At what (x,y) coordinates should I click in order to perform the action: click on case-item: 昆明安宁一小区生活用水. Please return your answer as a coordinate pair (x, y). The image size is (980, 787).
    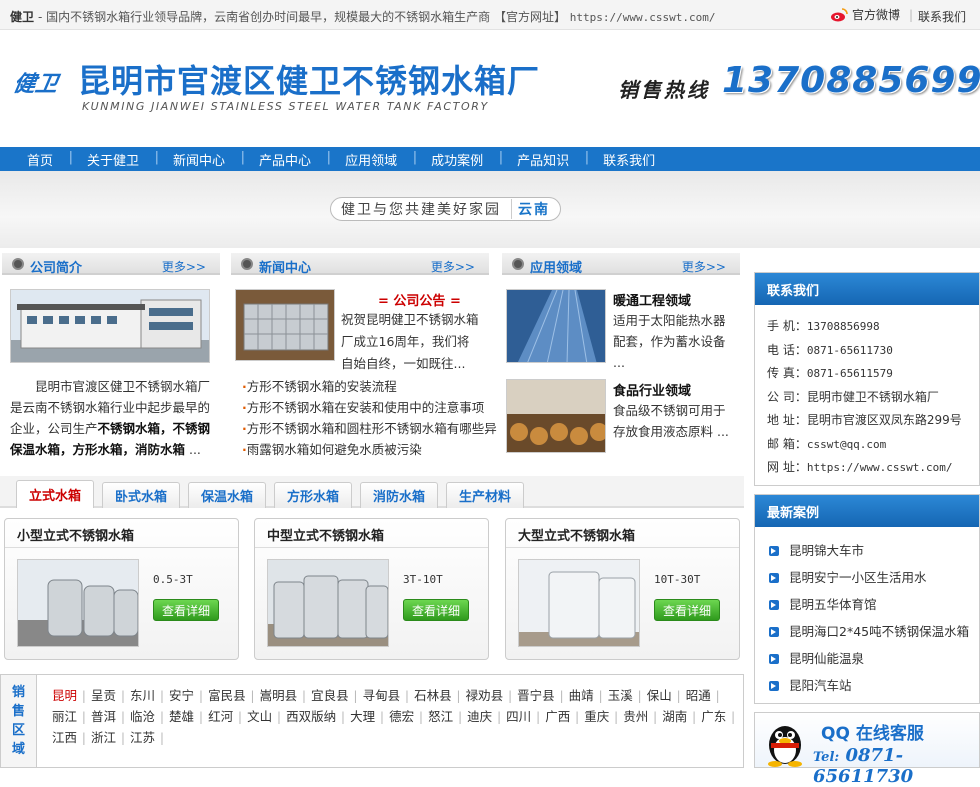
    Looking at the image, I should click on (874, 577).